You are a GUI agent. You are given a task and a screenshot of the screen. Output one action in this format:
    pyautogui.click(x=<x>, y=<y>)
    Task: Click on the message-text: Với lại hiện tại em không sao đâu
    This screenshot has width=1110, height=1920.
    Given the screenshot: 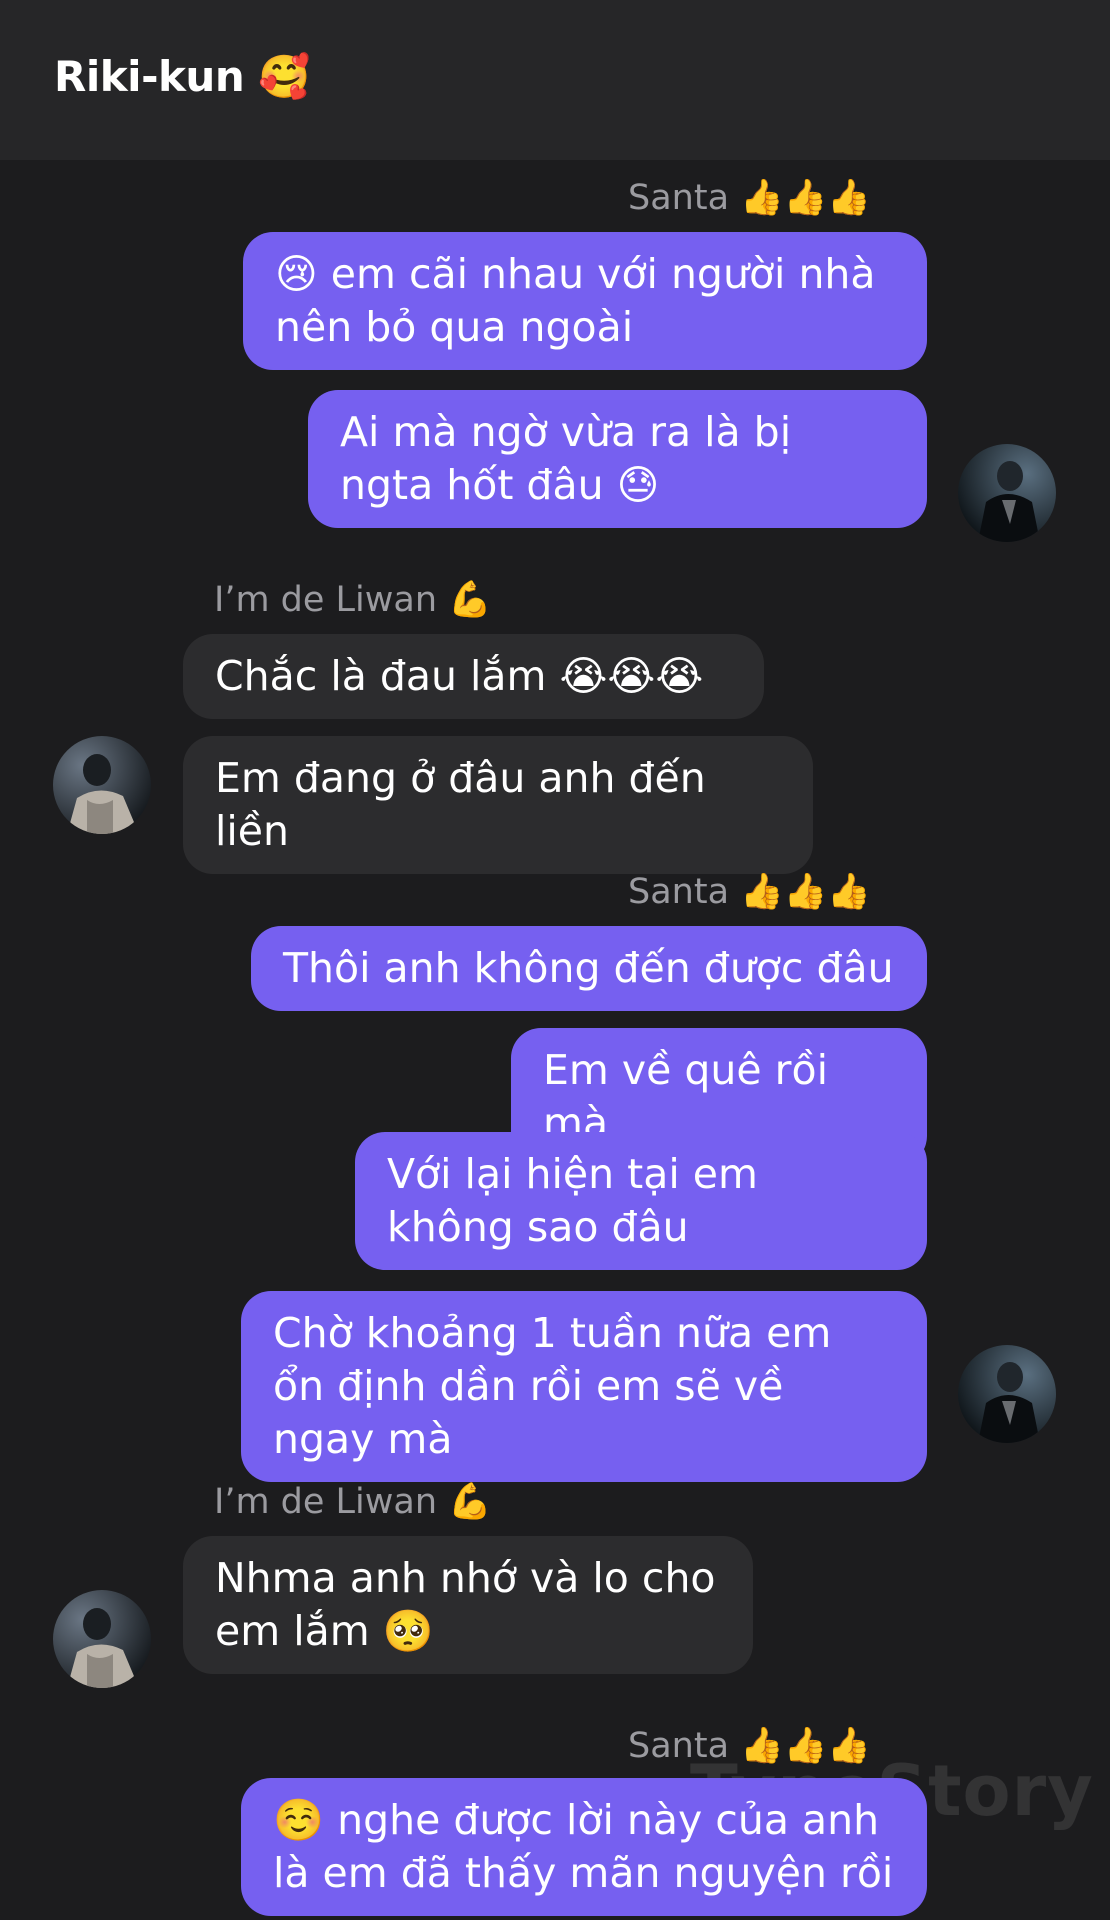 What is the action you would take?
    pyautogui.click(x=572, y=1200)
    